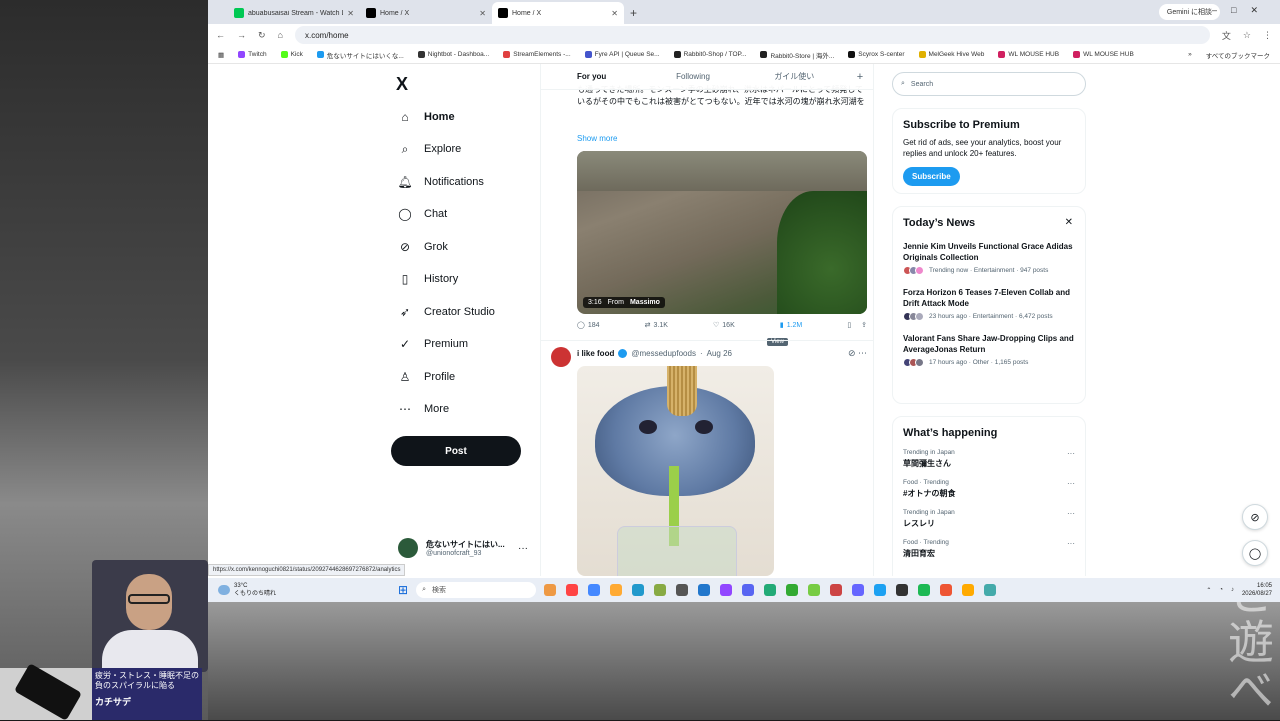 This screenshot has height=721, width=1280. What do you see at coordinates (476, 590) in the screenshot?
I see `taskbar-search: ⌕検索` at bounding box center [476, 590].